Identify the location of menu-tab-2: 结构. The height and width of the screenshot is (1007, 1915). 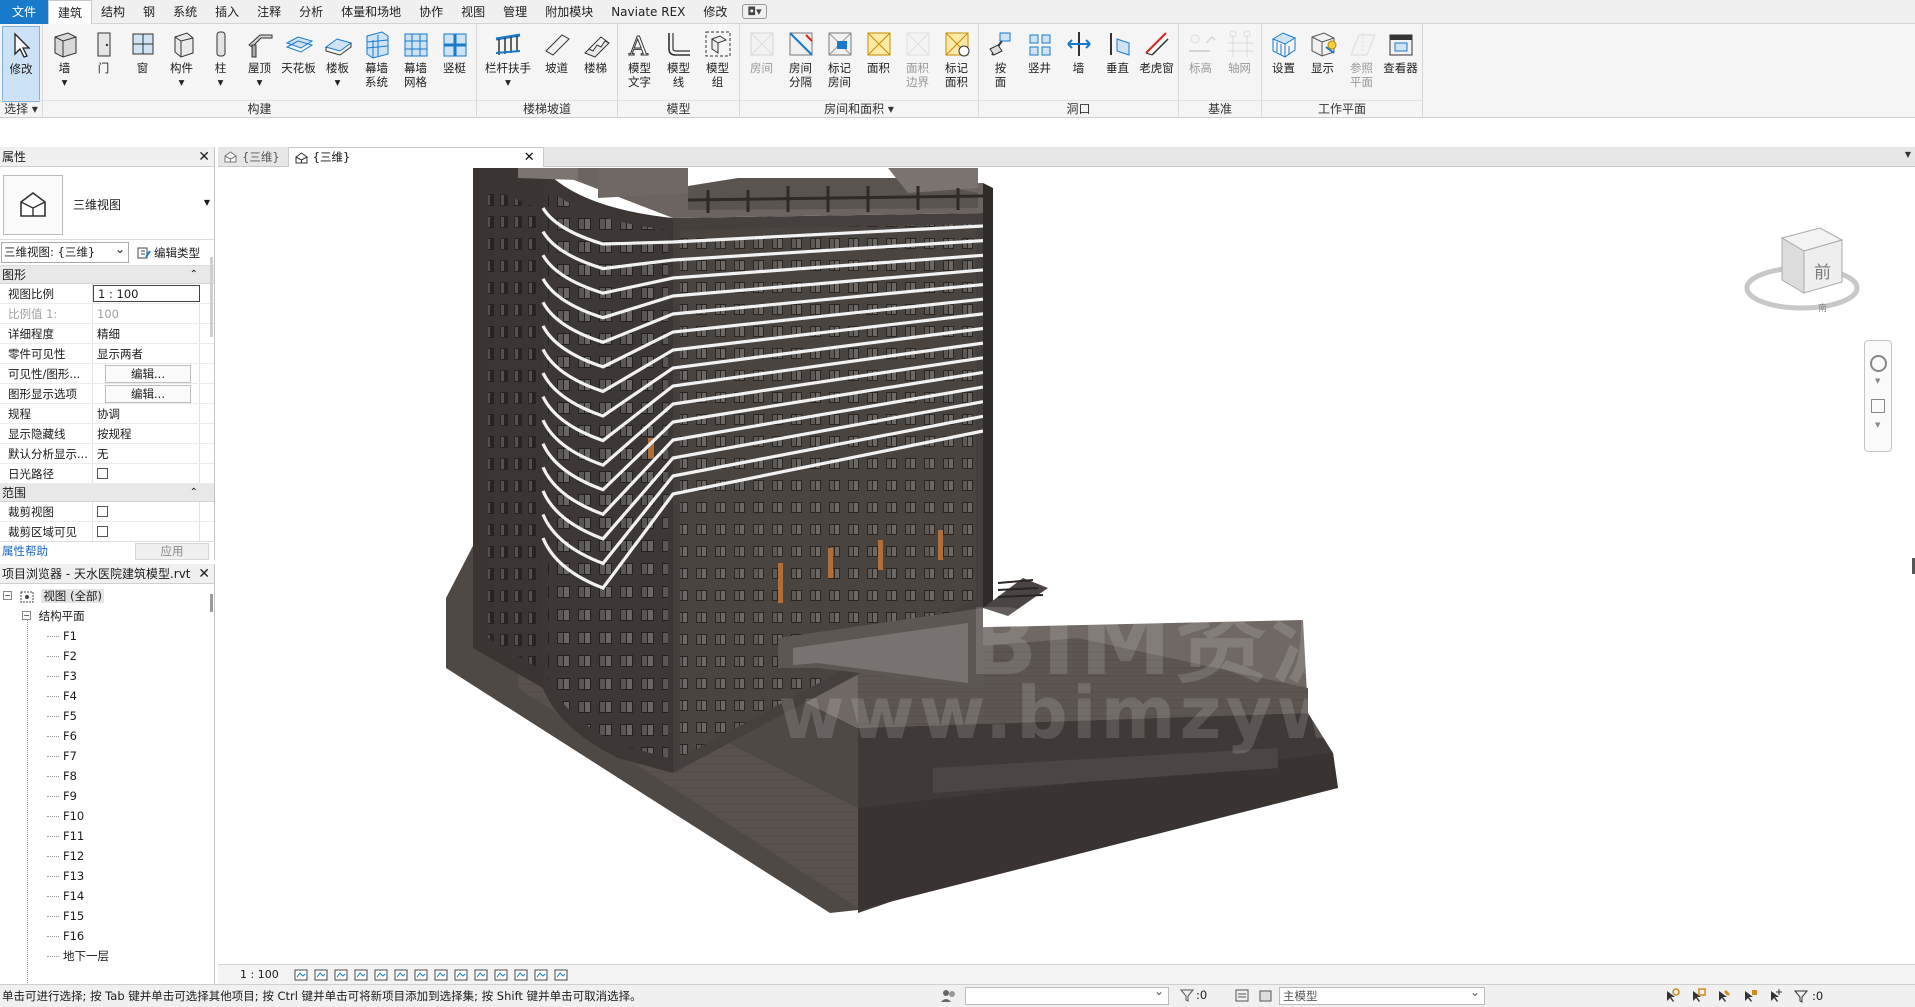
(113, 12).